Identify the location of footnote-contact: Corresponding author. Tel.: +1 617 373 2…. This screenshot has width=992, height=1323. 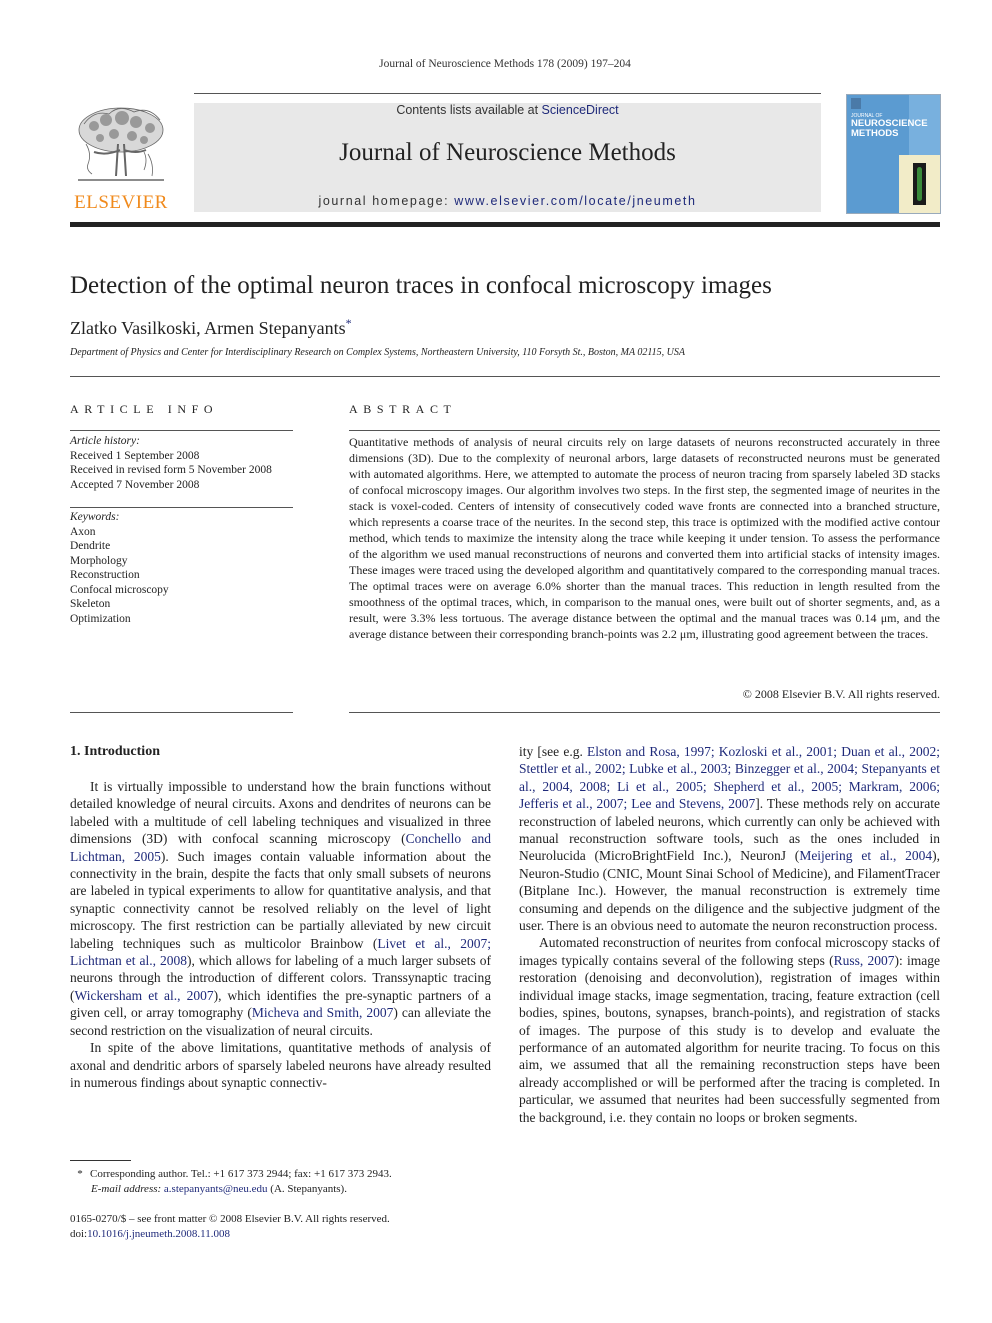
(241, 1174).